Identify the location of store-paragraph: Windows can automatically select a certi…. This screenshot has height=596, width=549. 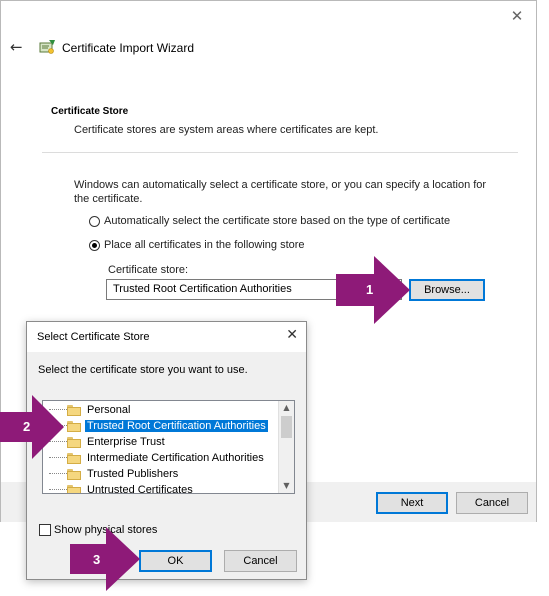
(280, 192).